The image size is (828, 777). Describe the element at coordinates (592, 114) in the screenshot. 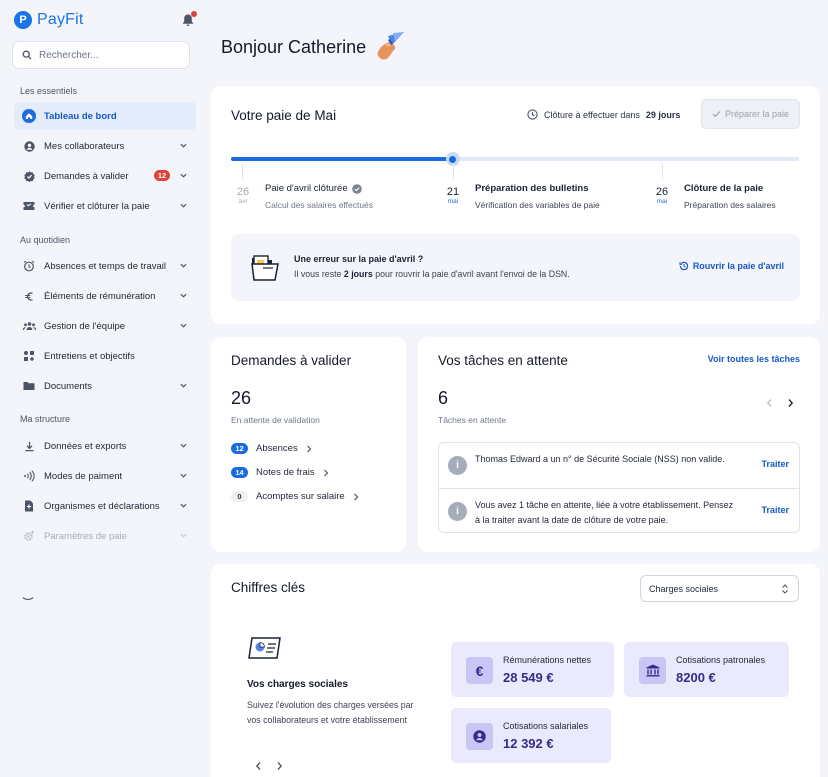

I see `closure-prefix: Clôture à effectuer dans` at that location.